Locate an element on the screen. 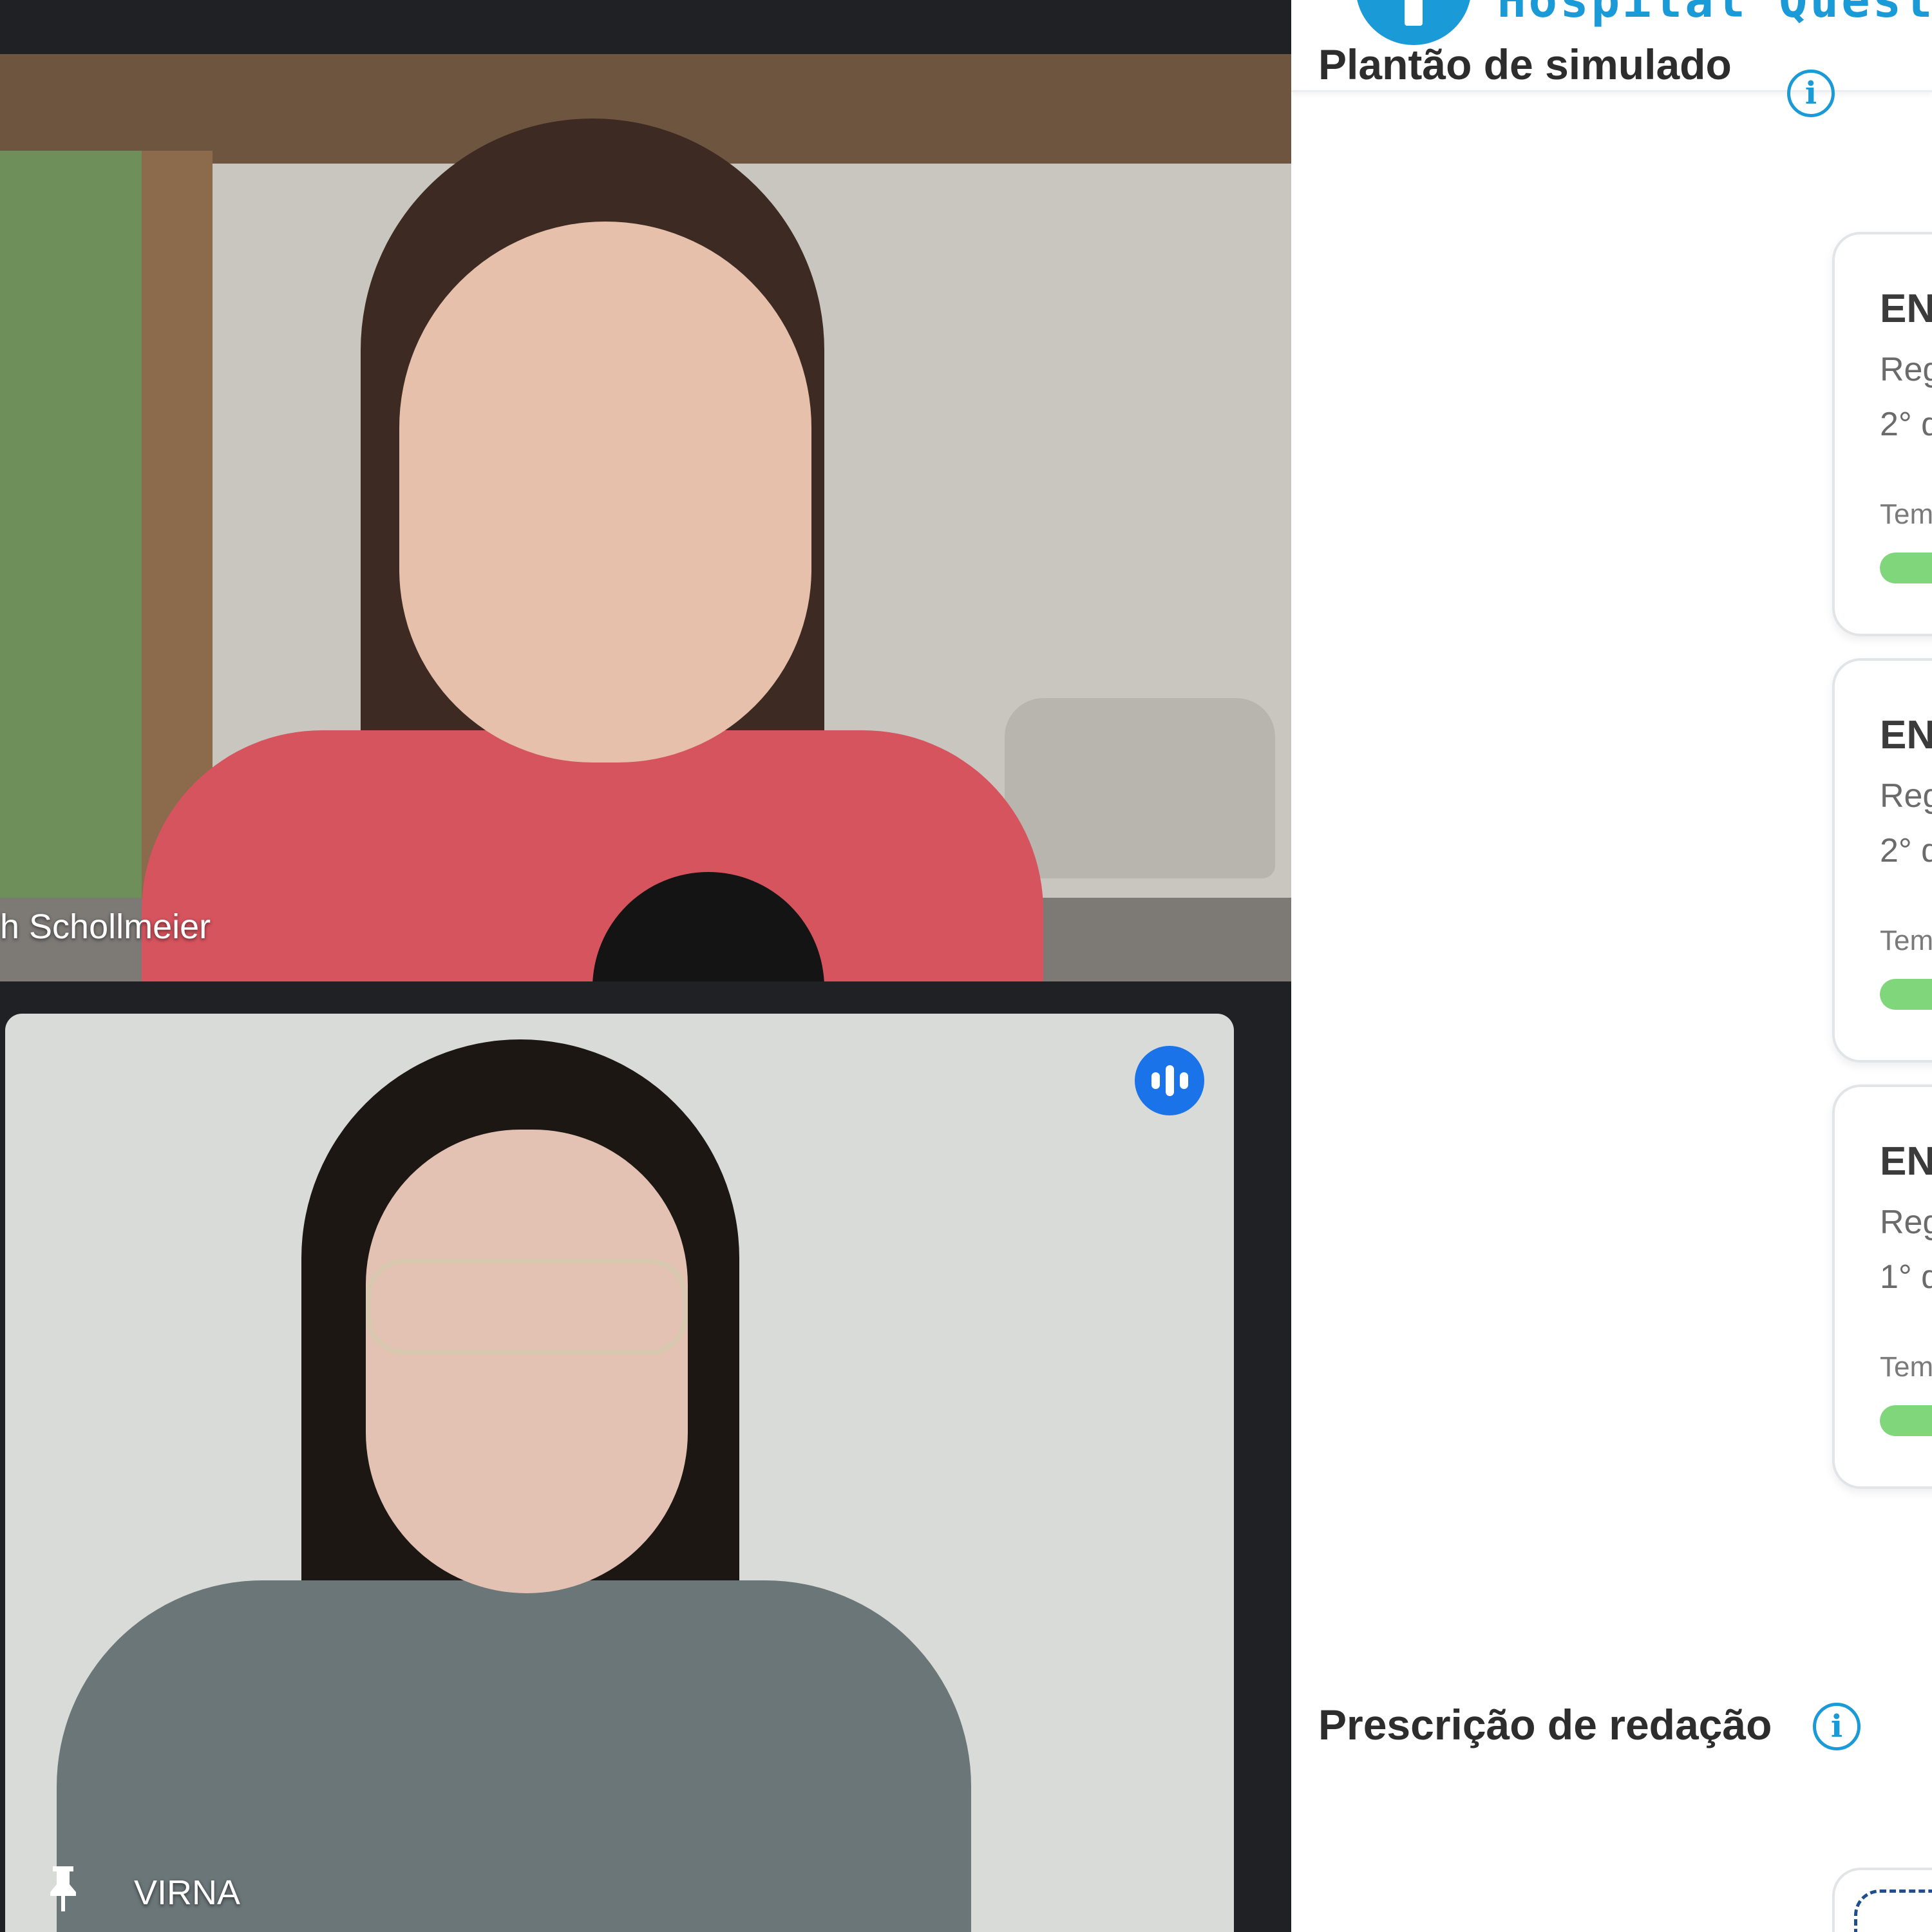  add-card is located at coordinates (1882, 1900).